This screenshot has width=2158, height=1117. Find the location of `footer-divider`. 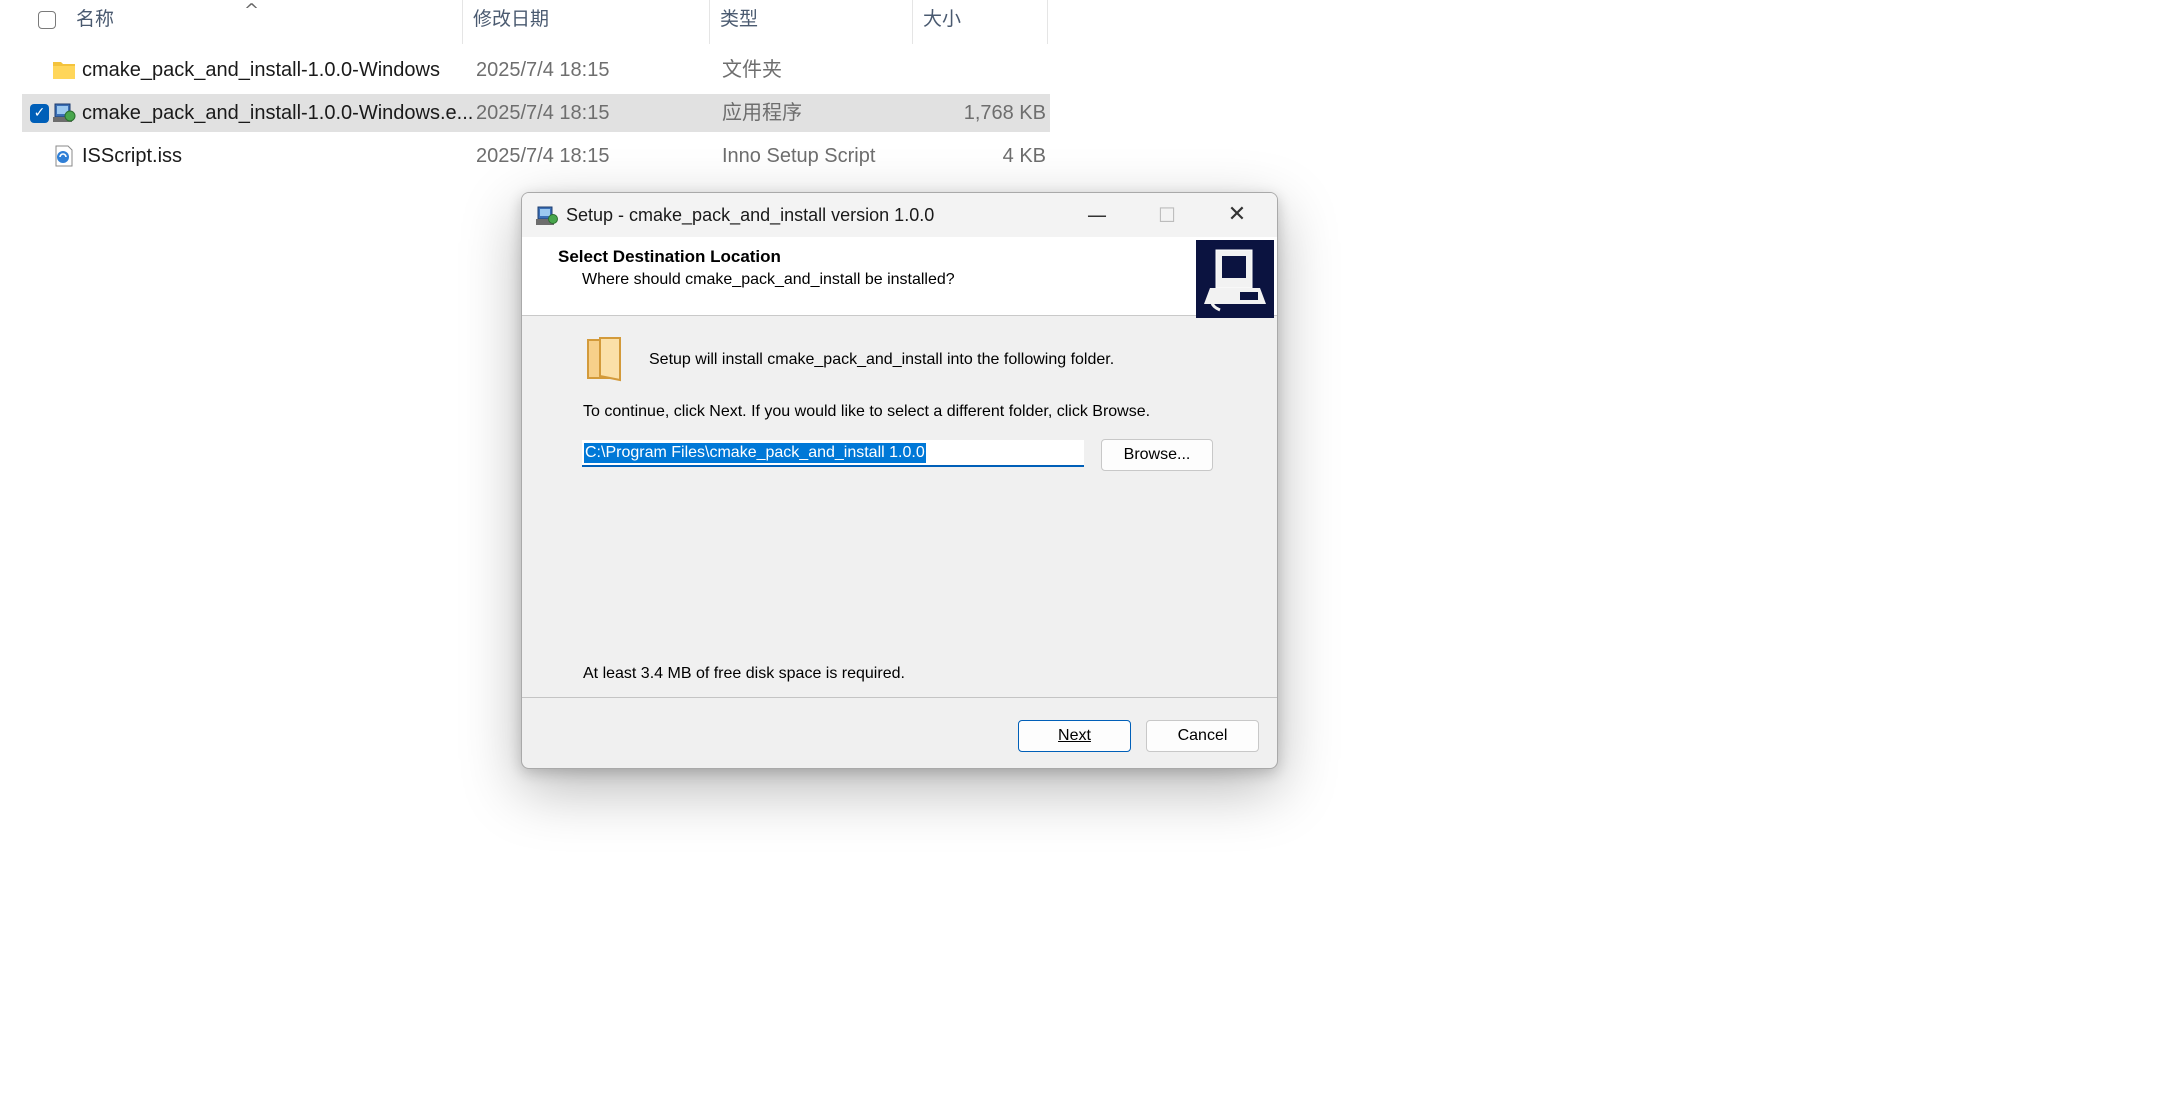

footer-divider is located at coordinates (899, 697).